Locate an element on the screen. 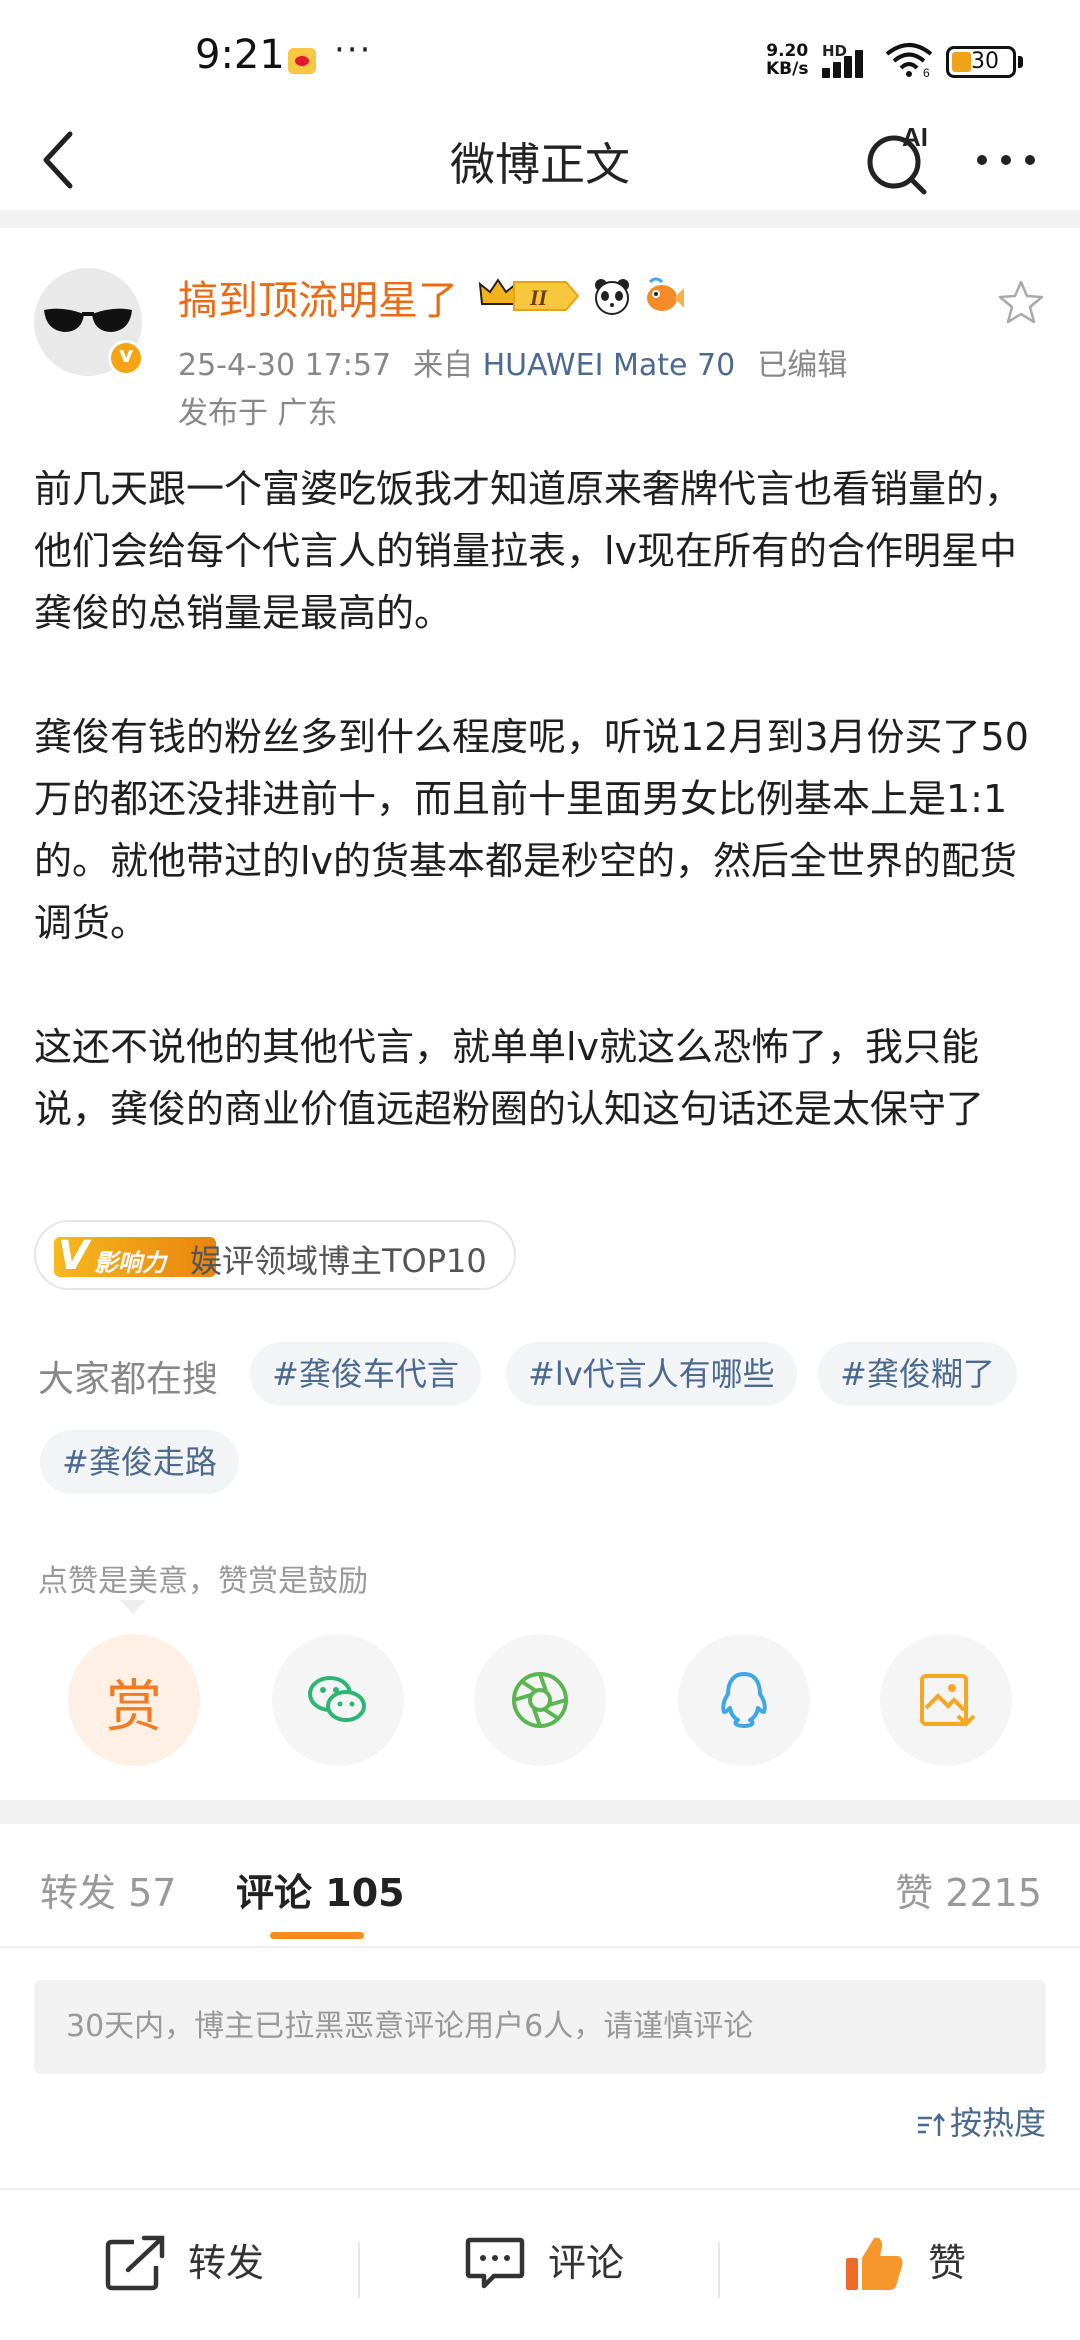 This screenshot has height=2340, width=1080. hot-search-chip: #龚俊走路 is located at coordinates (139, 1462).